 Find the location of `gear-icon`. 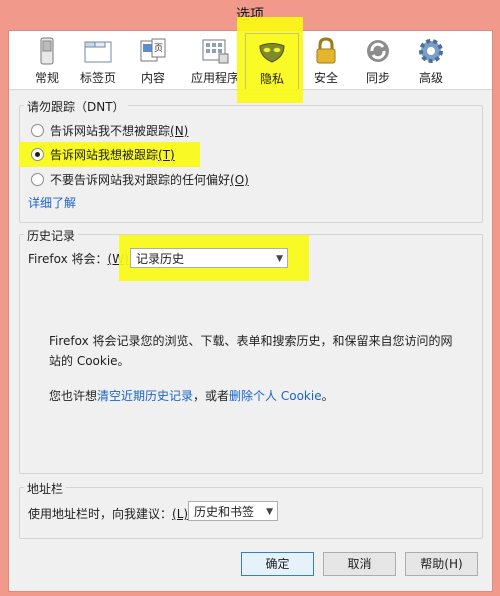

gear-icon is located at coordinates (431, 51).